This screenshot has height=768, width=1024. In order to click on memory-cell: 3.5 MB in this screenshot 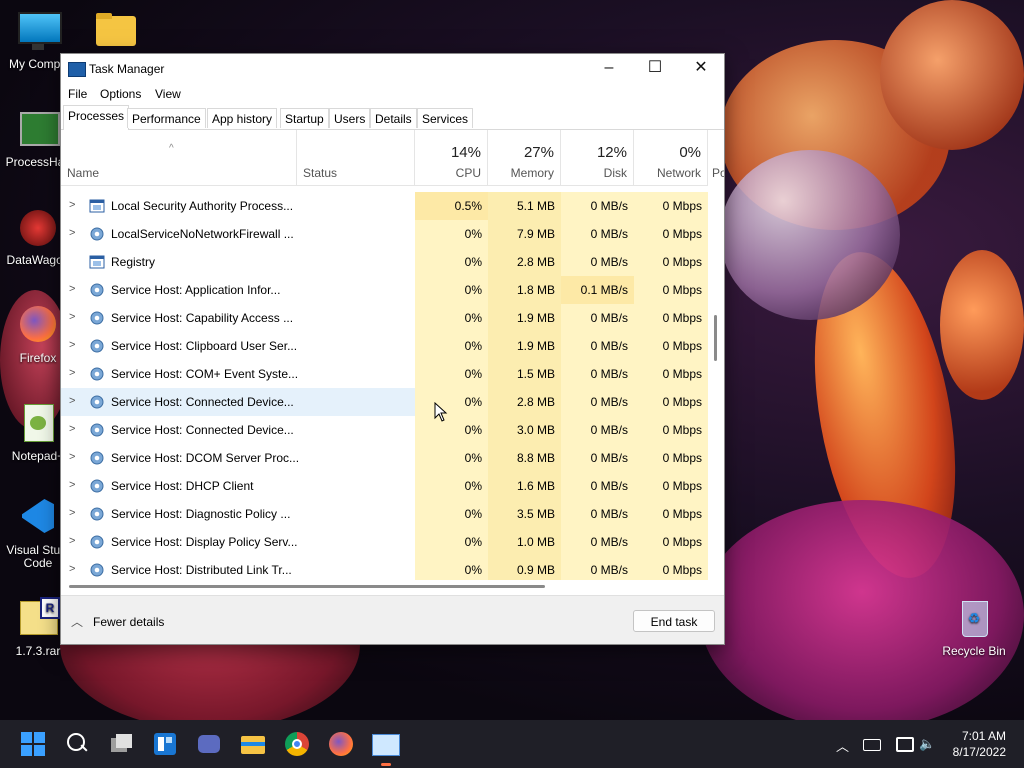, I will do `click(524, 514)`.